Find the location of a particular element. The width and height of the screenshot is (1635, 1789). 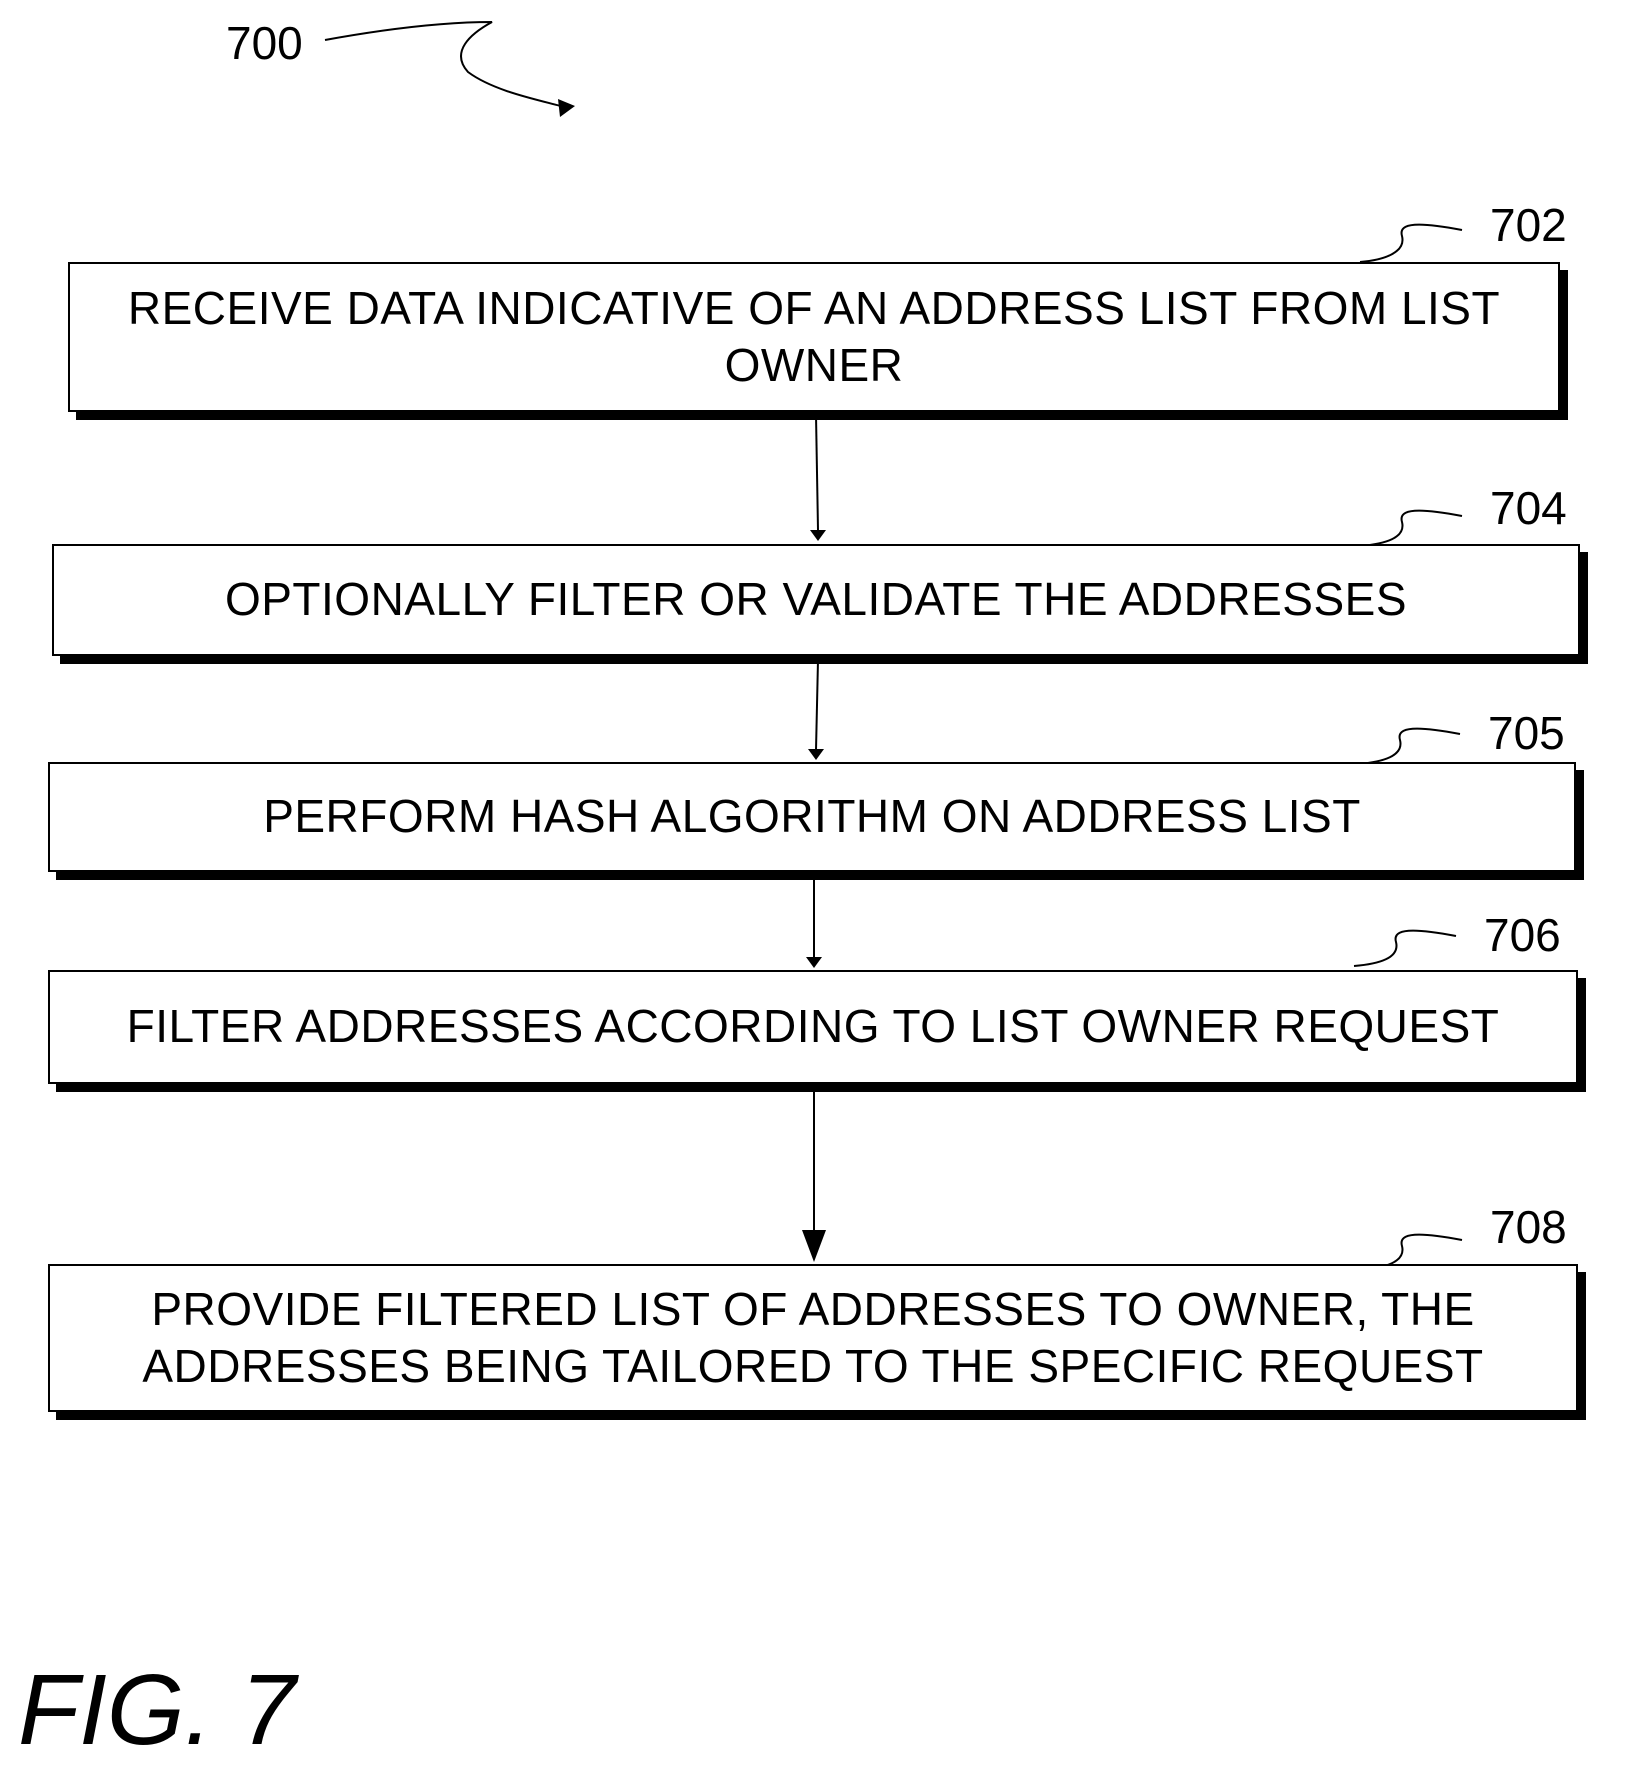

step-text-705: PERFORM HASH ALGORITHM ON ADDRESS LIST is located at coordinates (812, 817).